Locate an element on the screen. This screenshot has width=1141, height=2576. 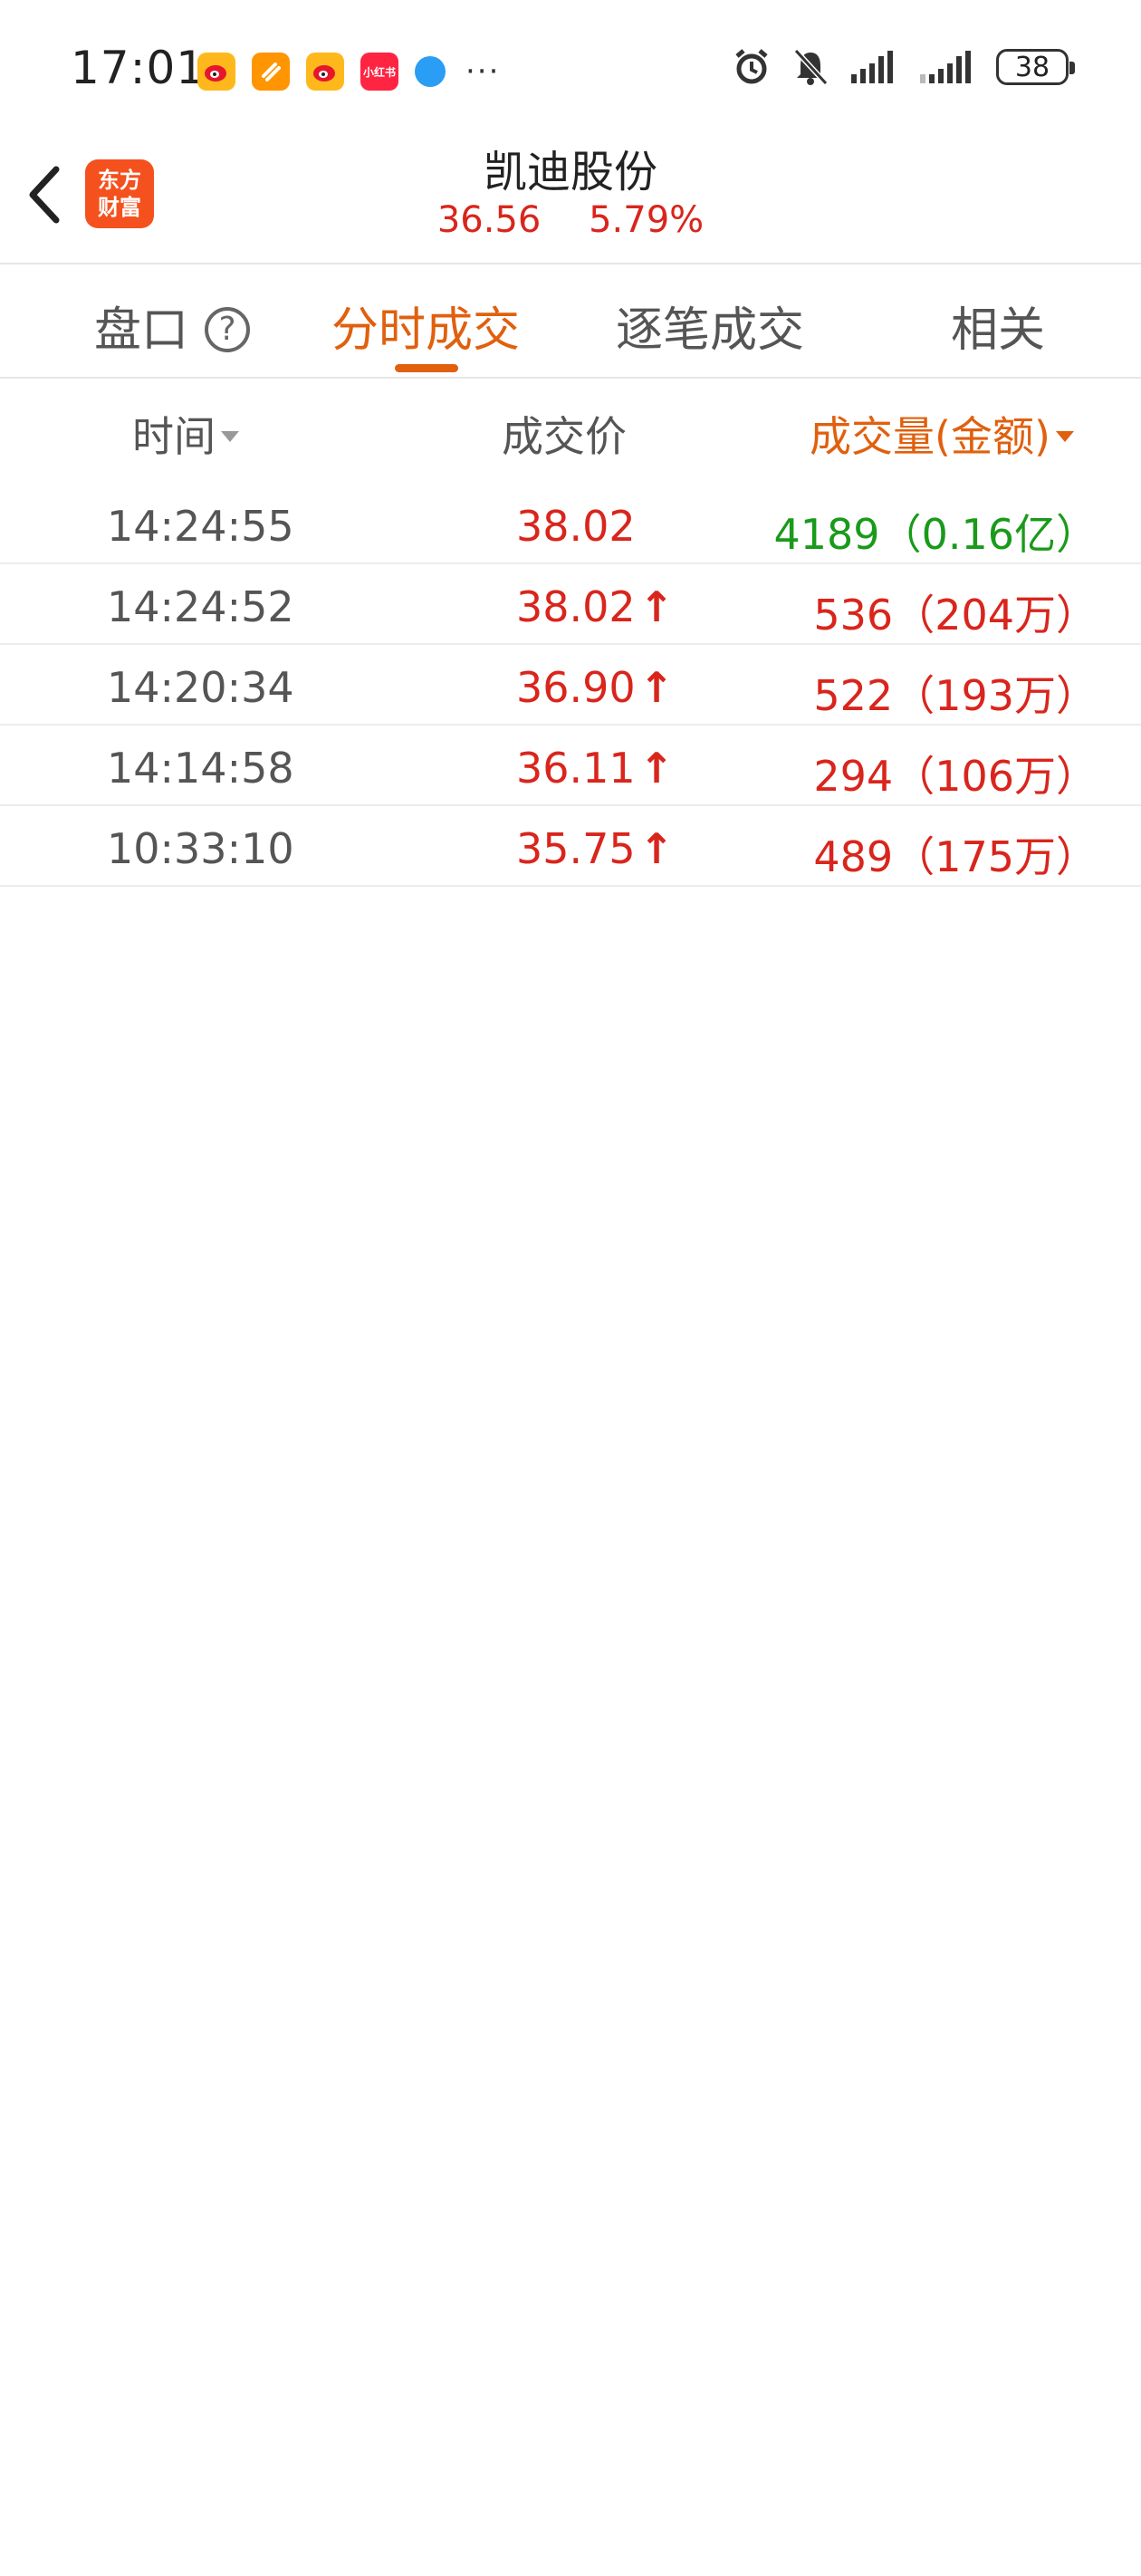
column-header-volume: 成交量(金额) is located at coordinates (942, 434).